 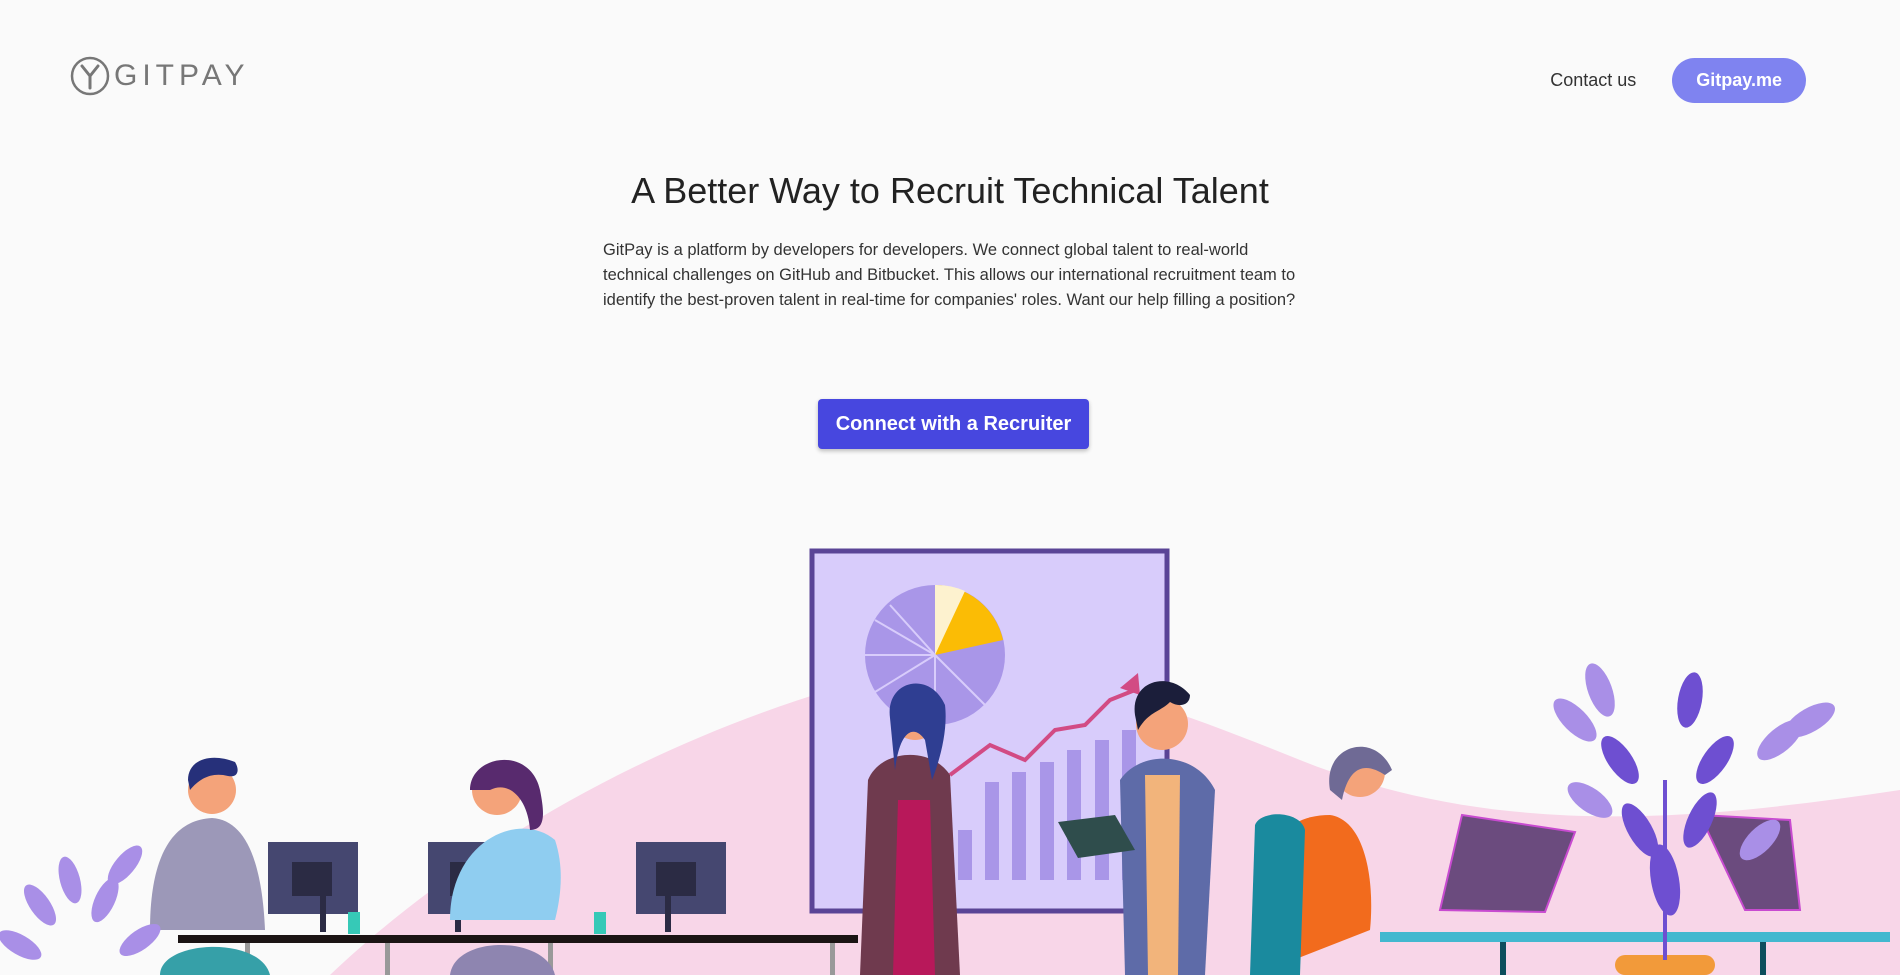 I want to click on gitpay-me-button: Gitpay.me, so click(x=1739, y=80).